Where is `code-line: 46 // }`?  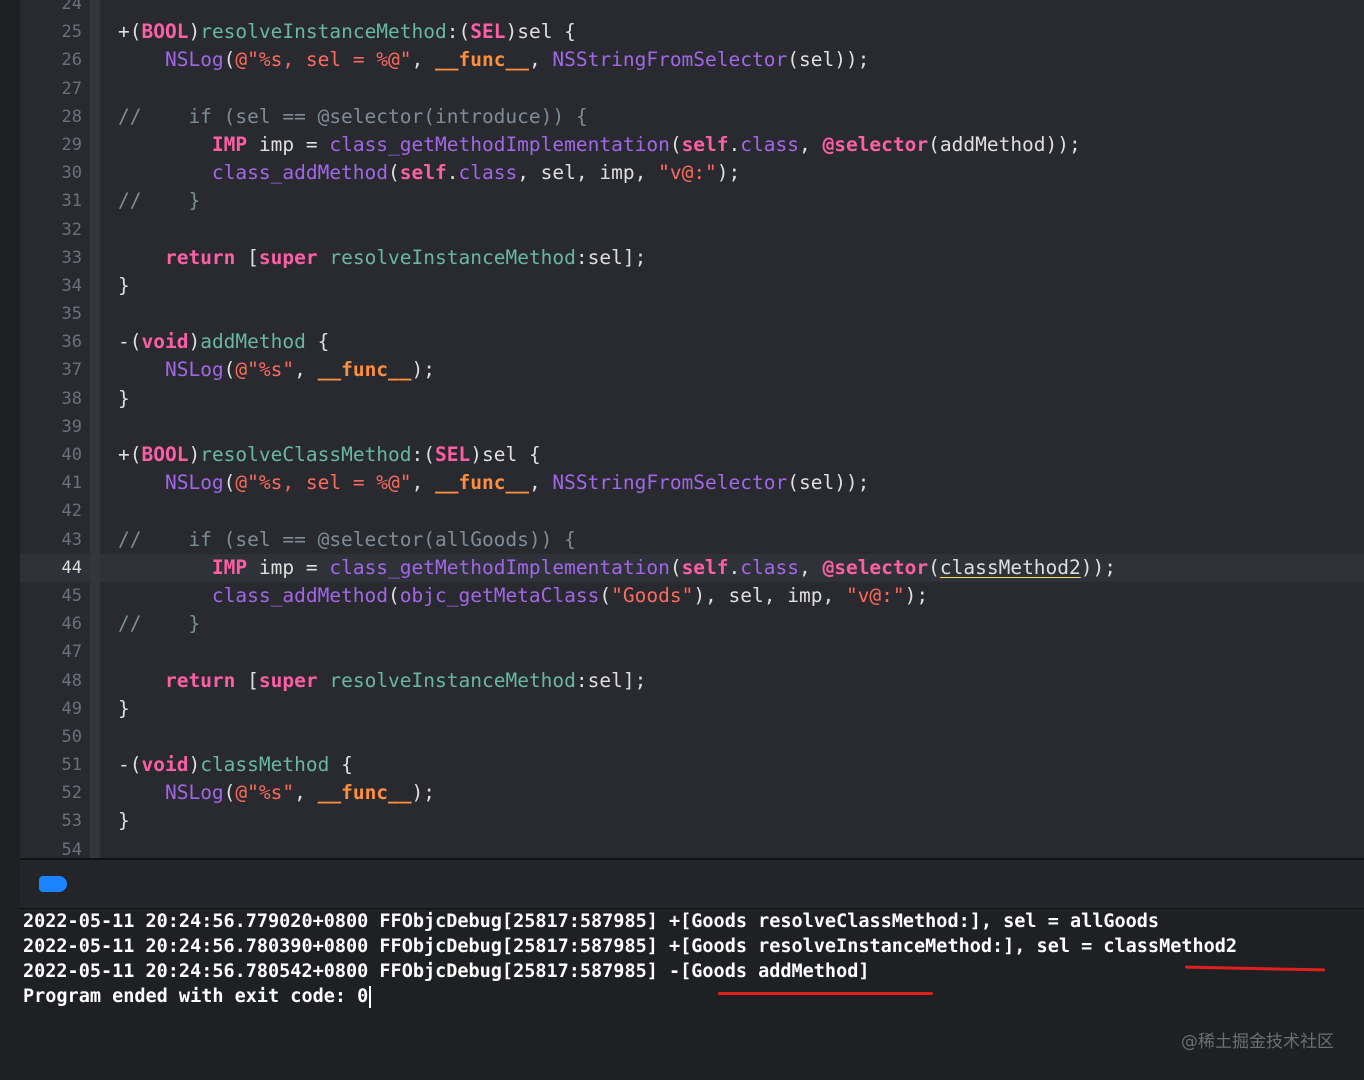 code-line: 46 // } is located at coordinates (692, 624).